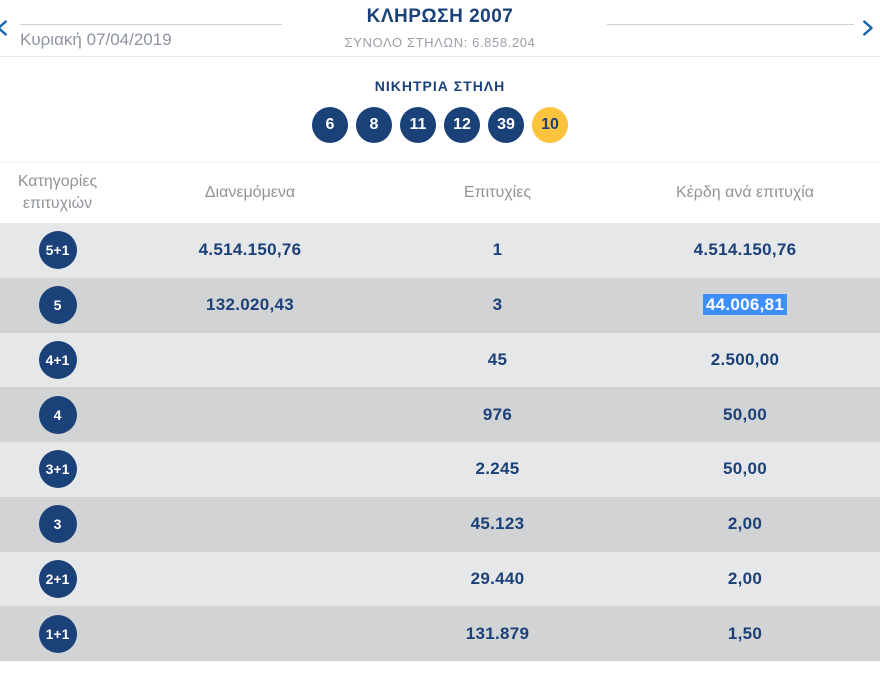 This screenshot has width=880, height=681. Describe the element at coordinates (497, 359) in the screenshot. I see `winners-value: 45` at that location.